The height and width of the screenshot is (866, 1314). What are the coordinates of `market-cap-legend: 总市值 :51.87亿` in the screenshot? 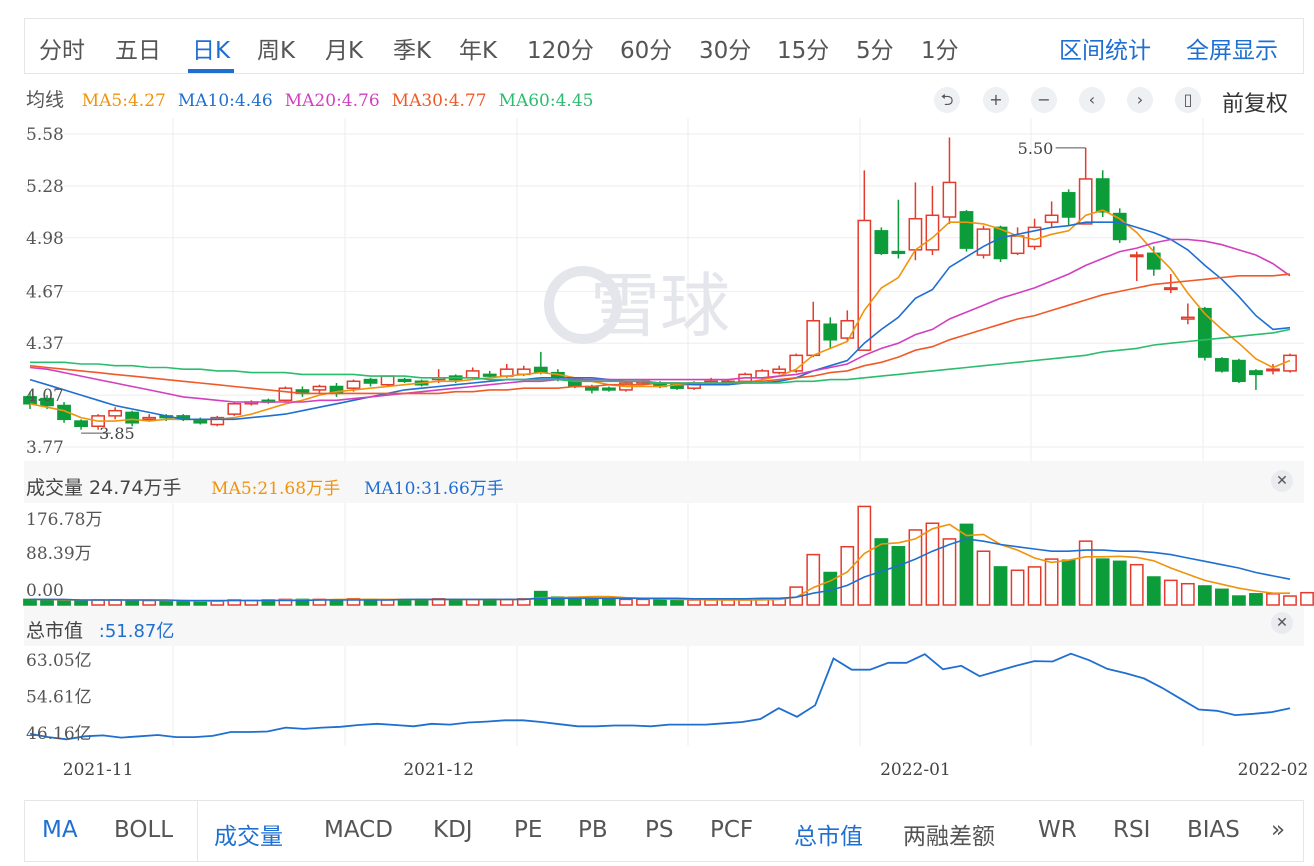 It's located at (100, 629).